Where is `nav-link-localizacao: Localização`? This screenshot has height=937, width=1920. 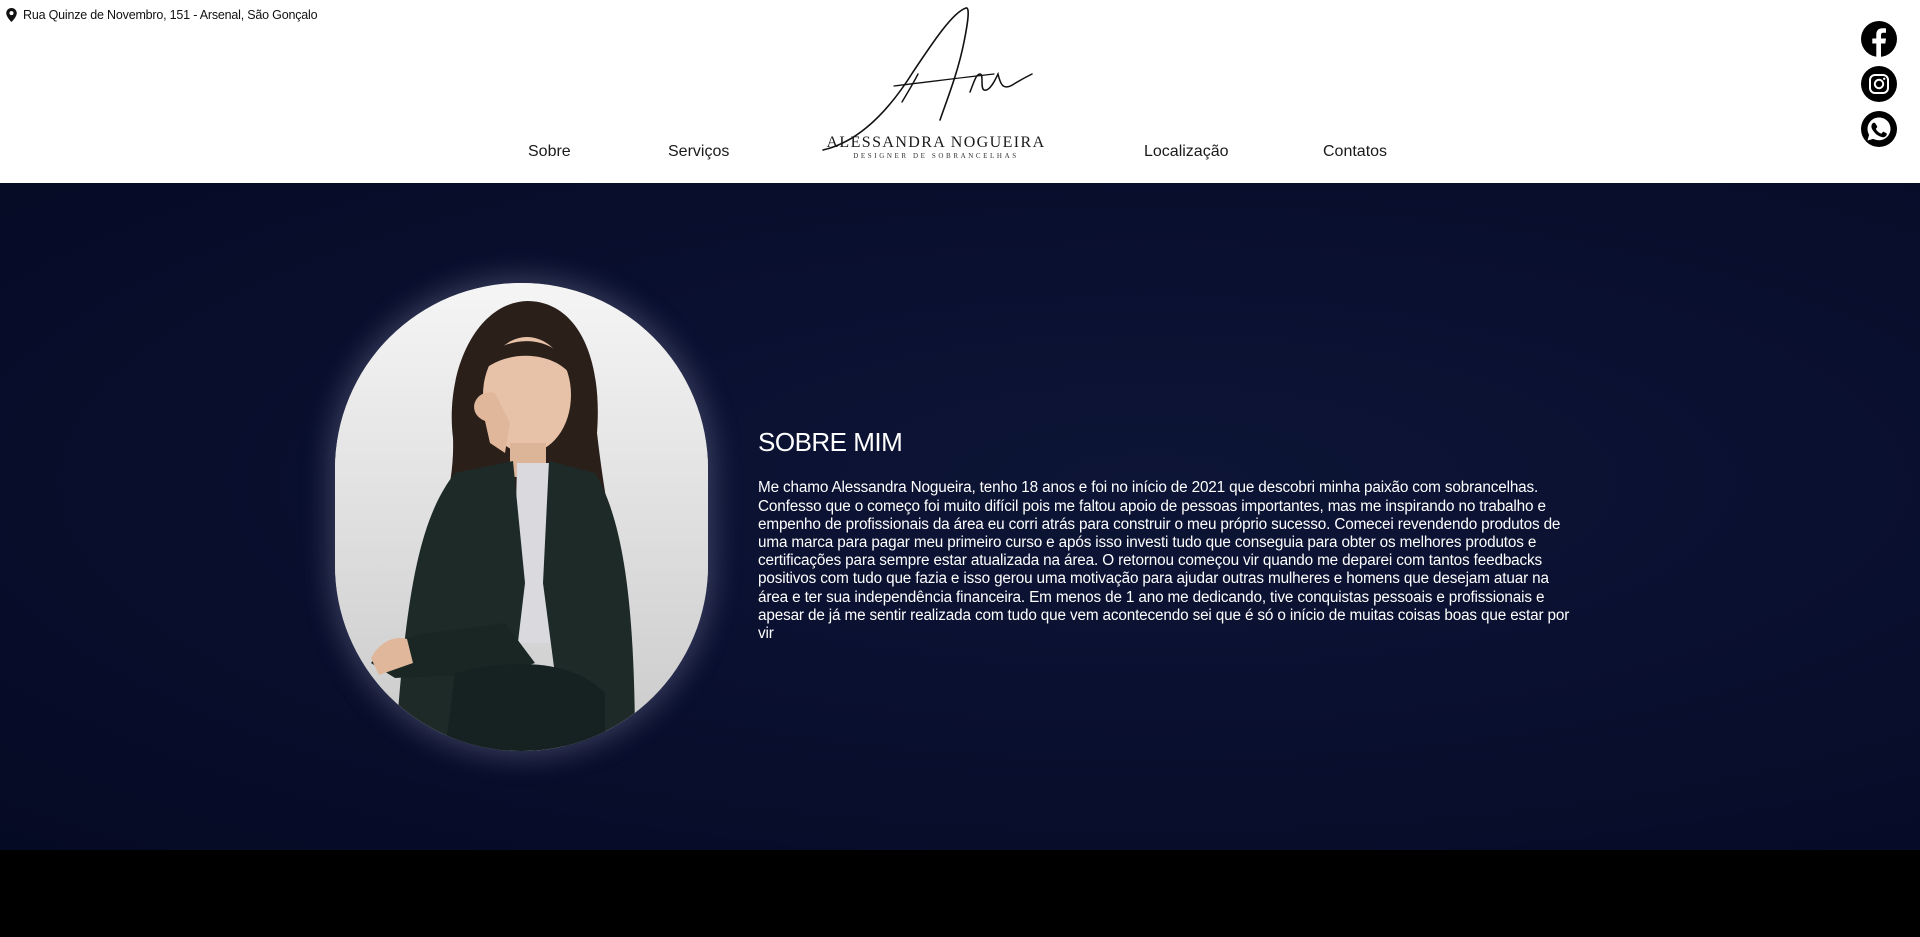 nav-link-localizacao: Localização is located at coordinates (1186, 152).